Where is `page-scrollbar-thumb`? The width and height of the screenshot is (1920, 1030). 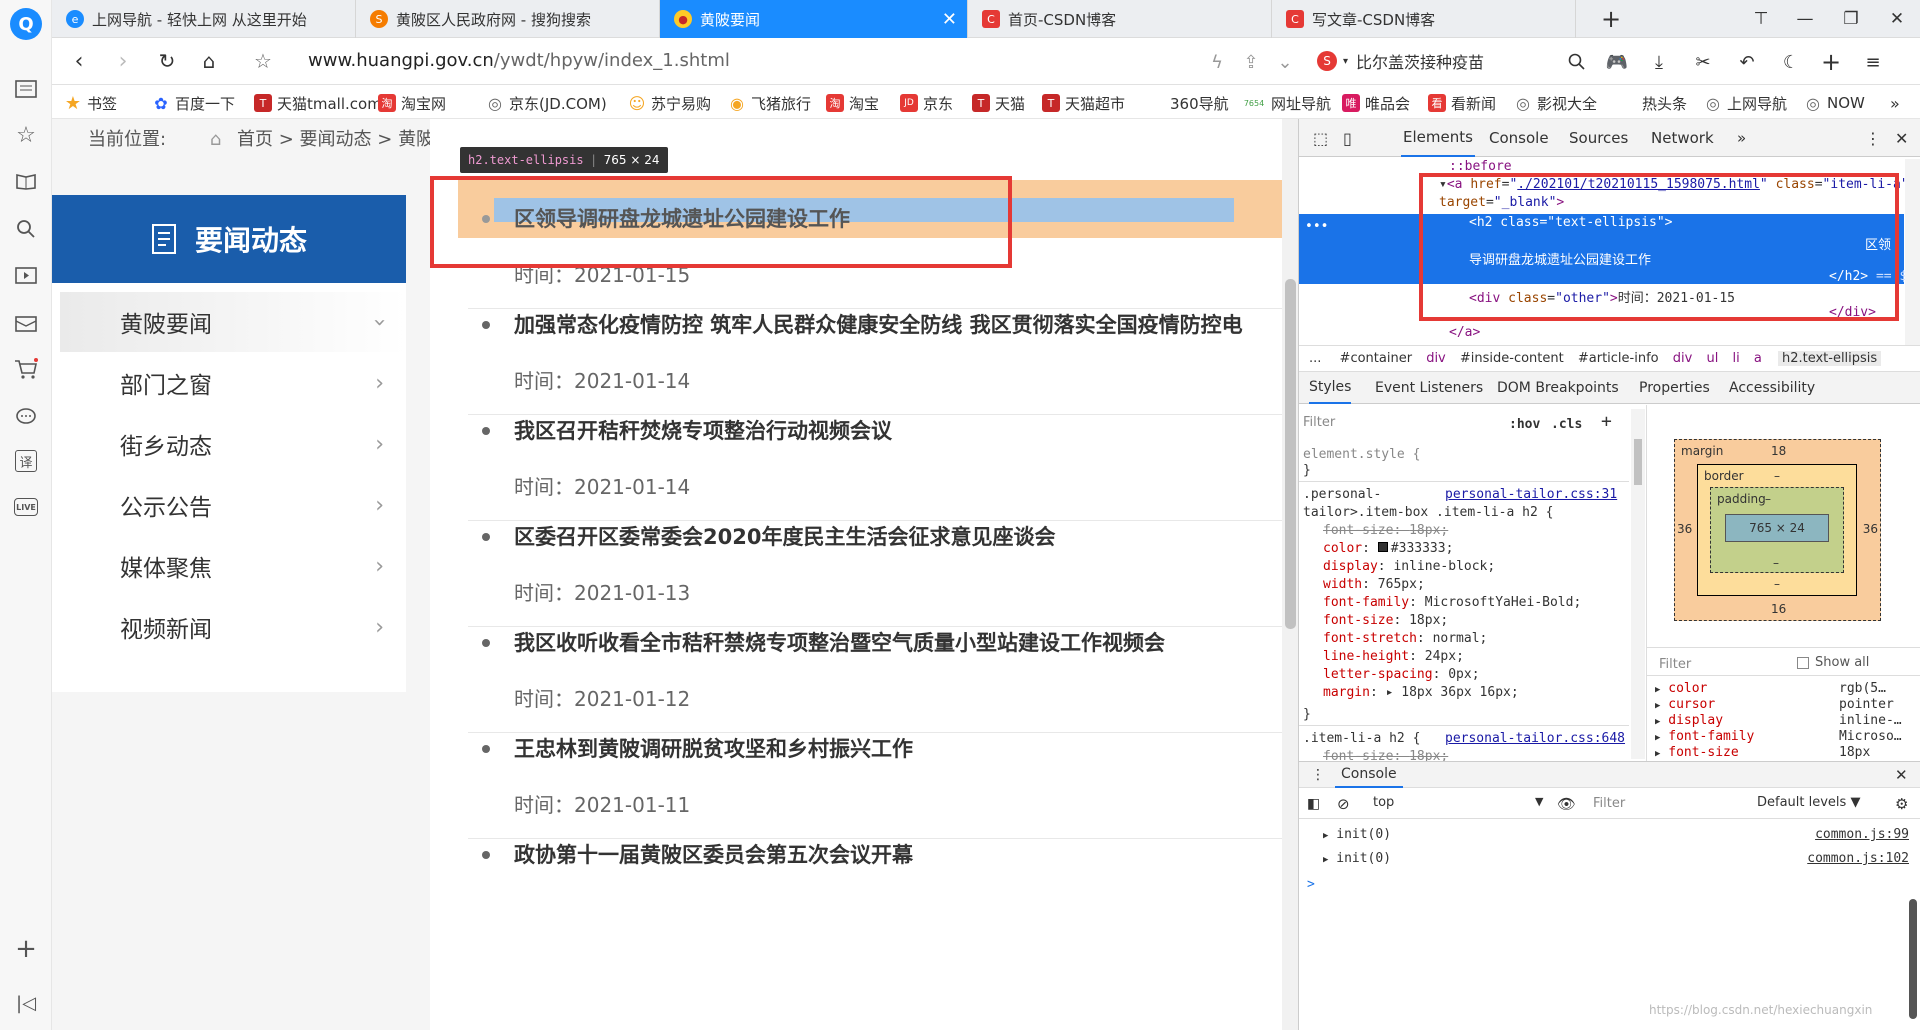
page-scrollbar-thumb is located at coordinates (1290, 454).